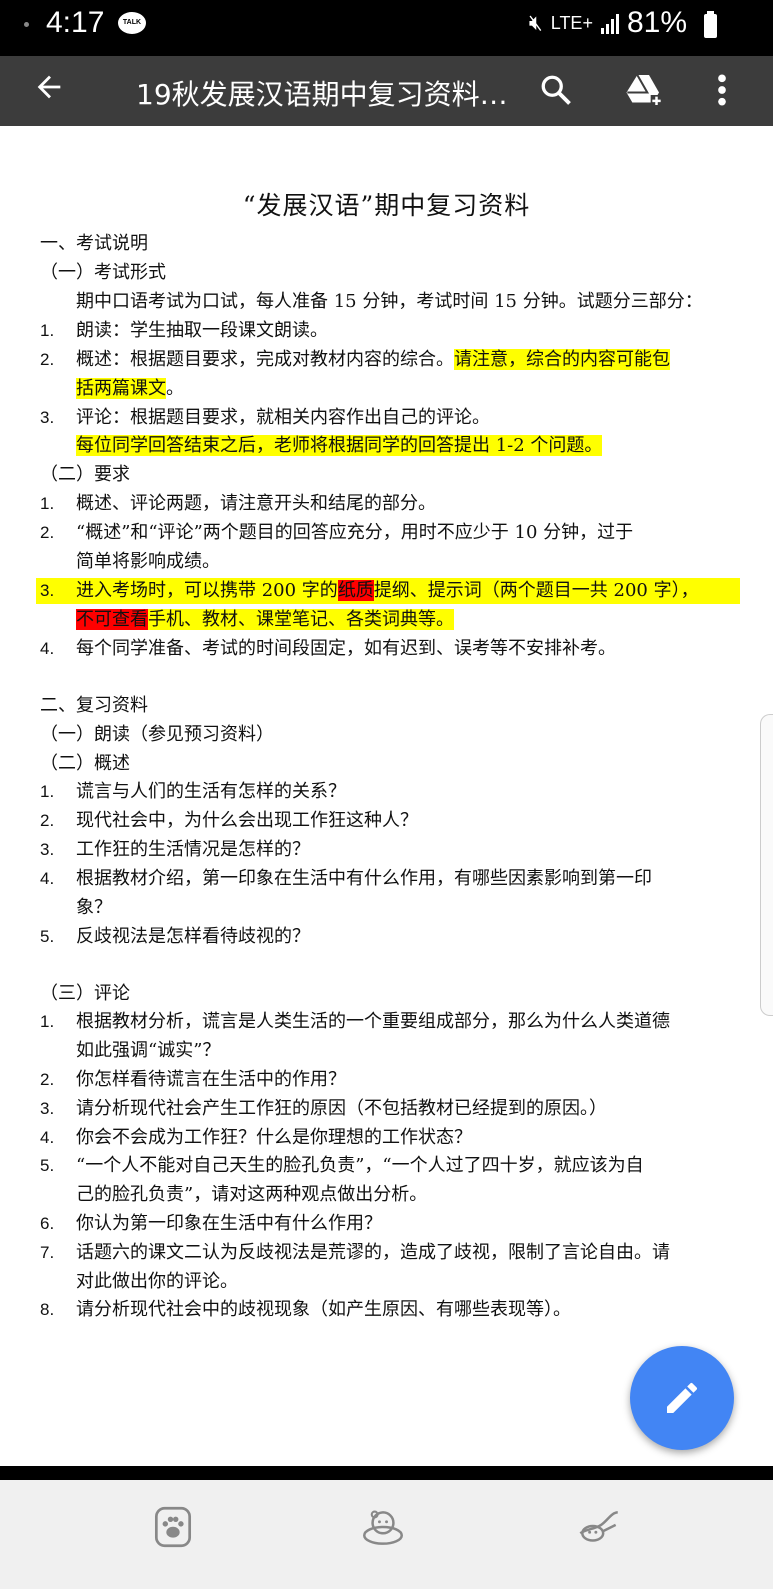 The height and width of the screenshot is (1589, 773). What do you see at coordinates (323, 1309) in the screenshot?
I see `list-item: 请分析现代社会中的歧视现象（如产生原因、有哪些表现等）。` at bounding box center [323, 1309].